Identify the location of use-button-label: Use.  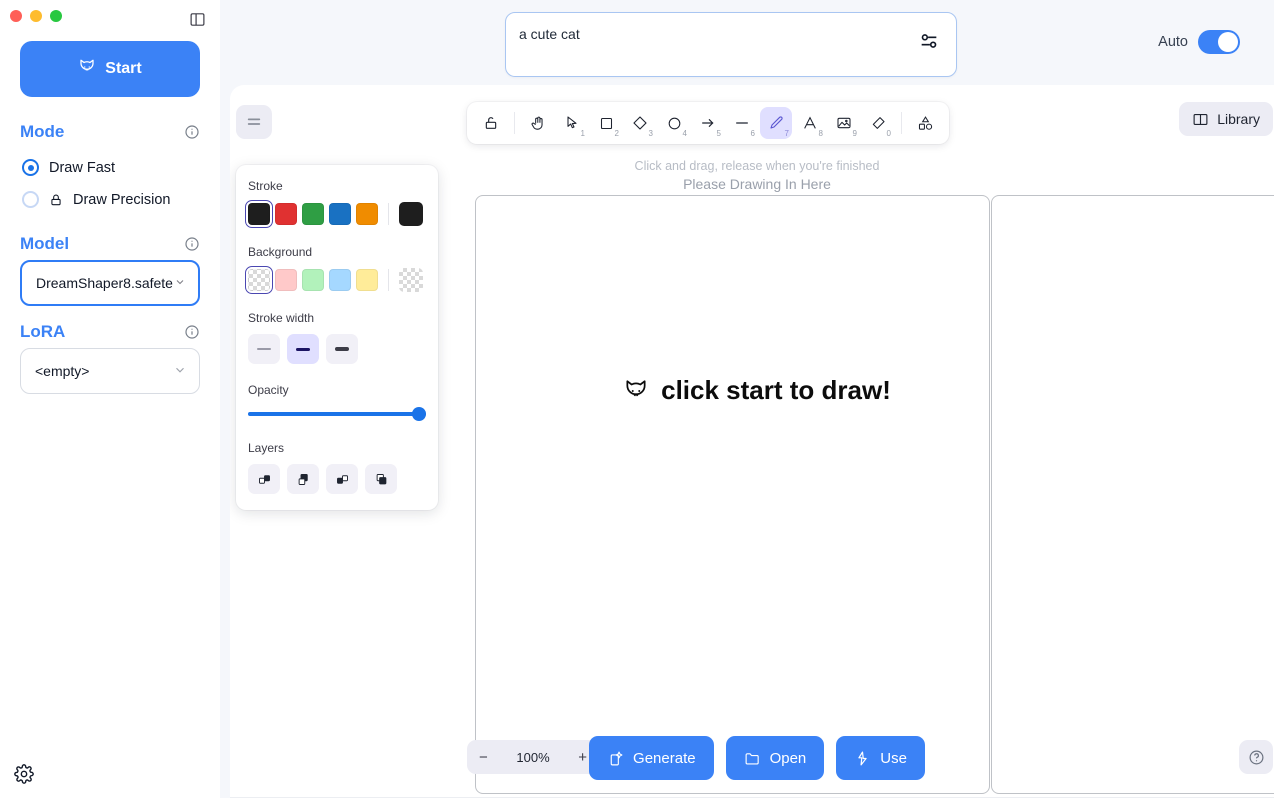
(893, 758).